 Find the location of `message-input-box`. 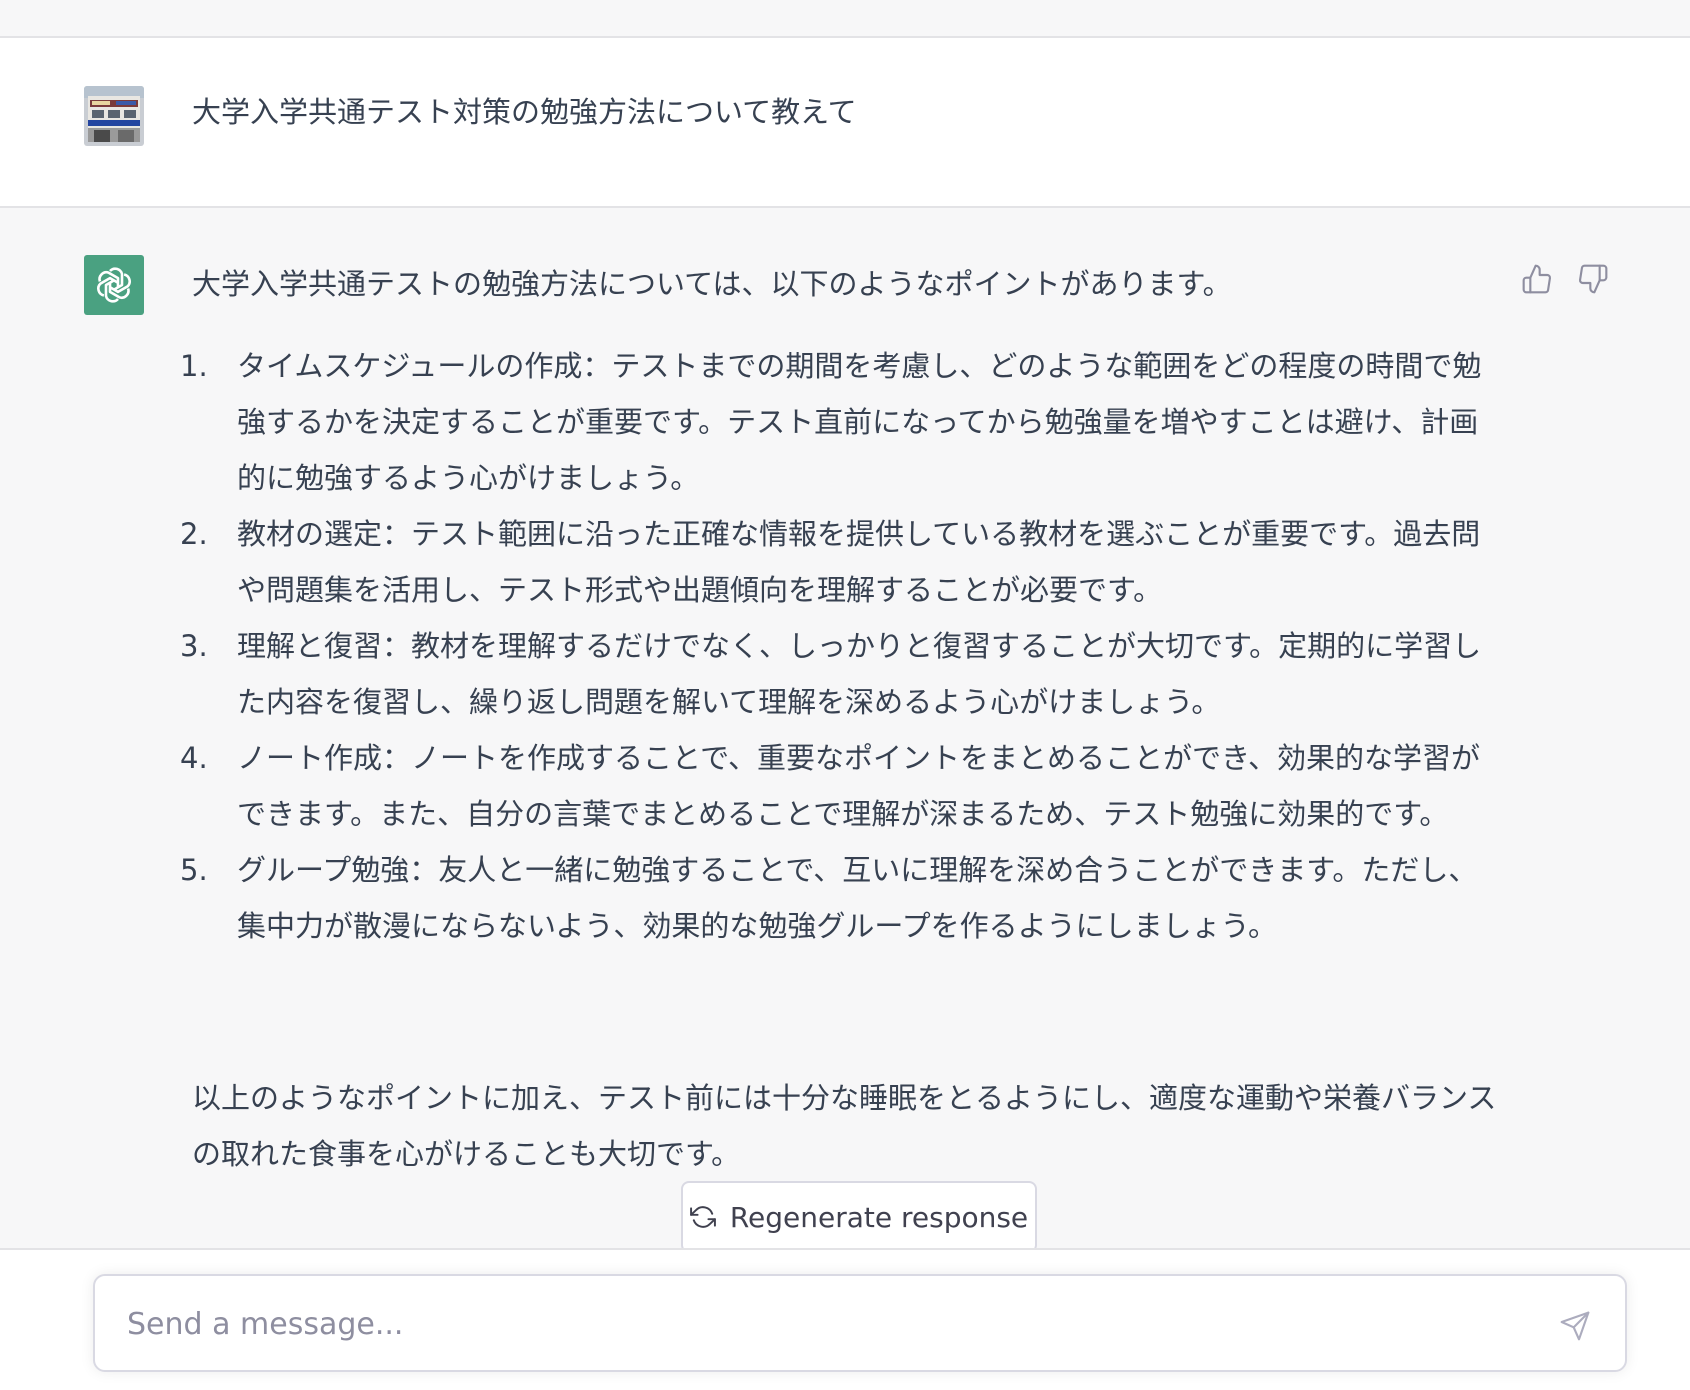

message-input-box is located at coordinates (860, 1323).